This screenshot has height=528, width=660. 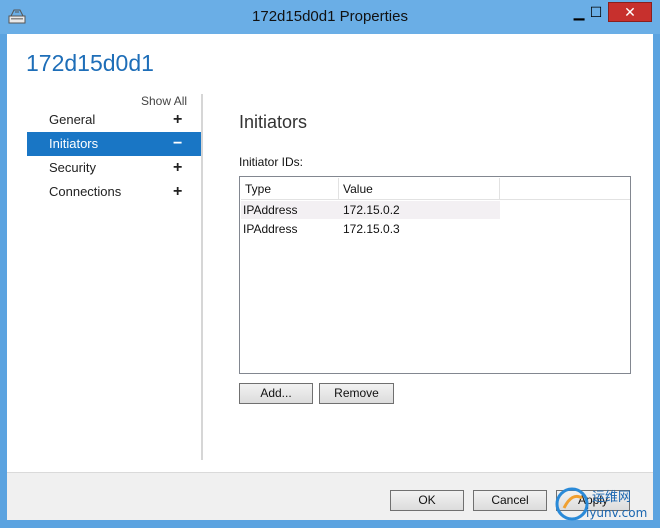 What do you see at coordinates (290, 189) in the screenshot?
I see `column-header-type: Type` at bounding box center [290, 189].